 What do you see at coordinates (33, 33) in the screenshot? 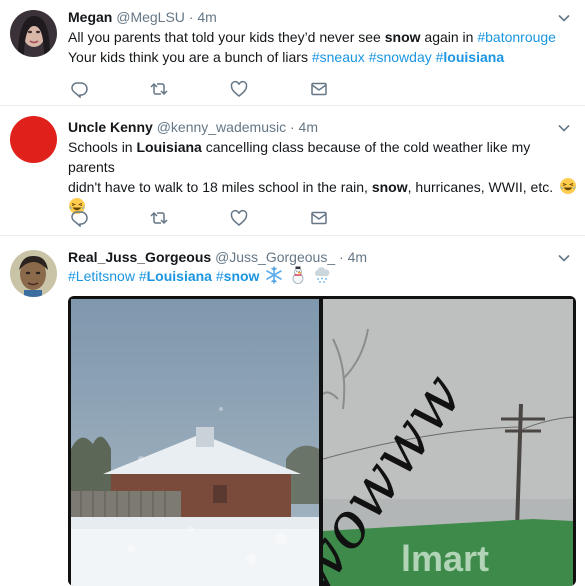
I see `avatar-megan` at bounding box center [33, 33].